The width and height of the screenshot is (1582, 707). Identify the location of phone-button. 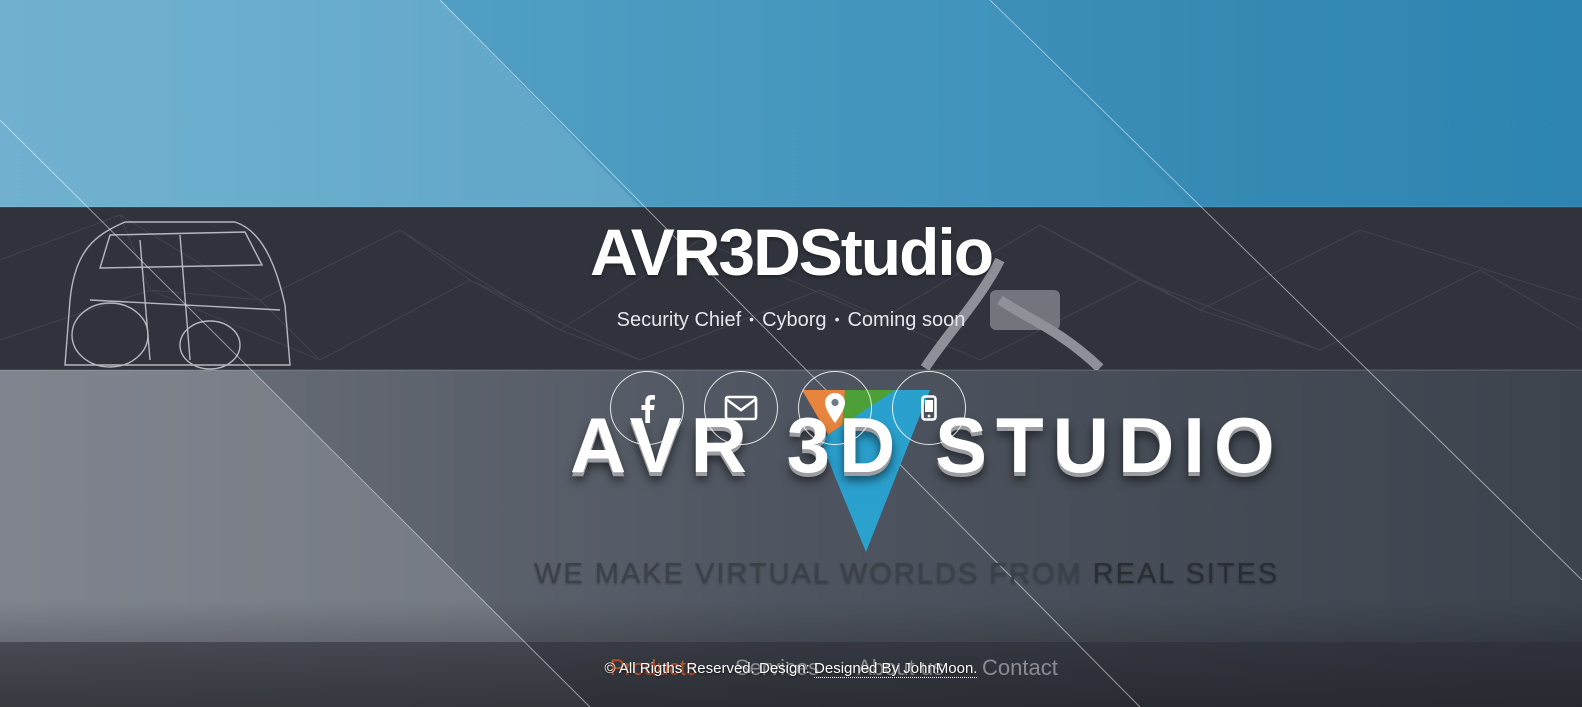
(929, 408).